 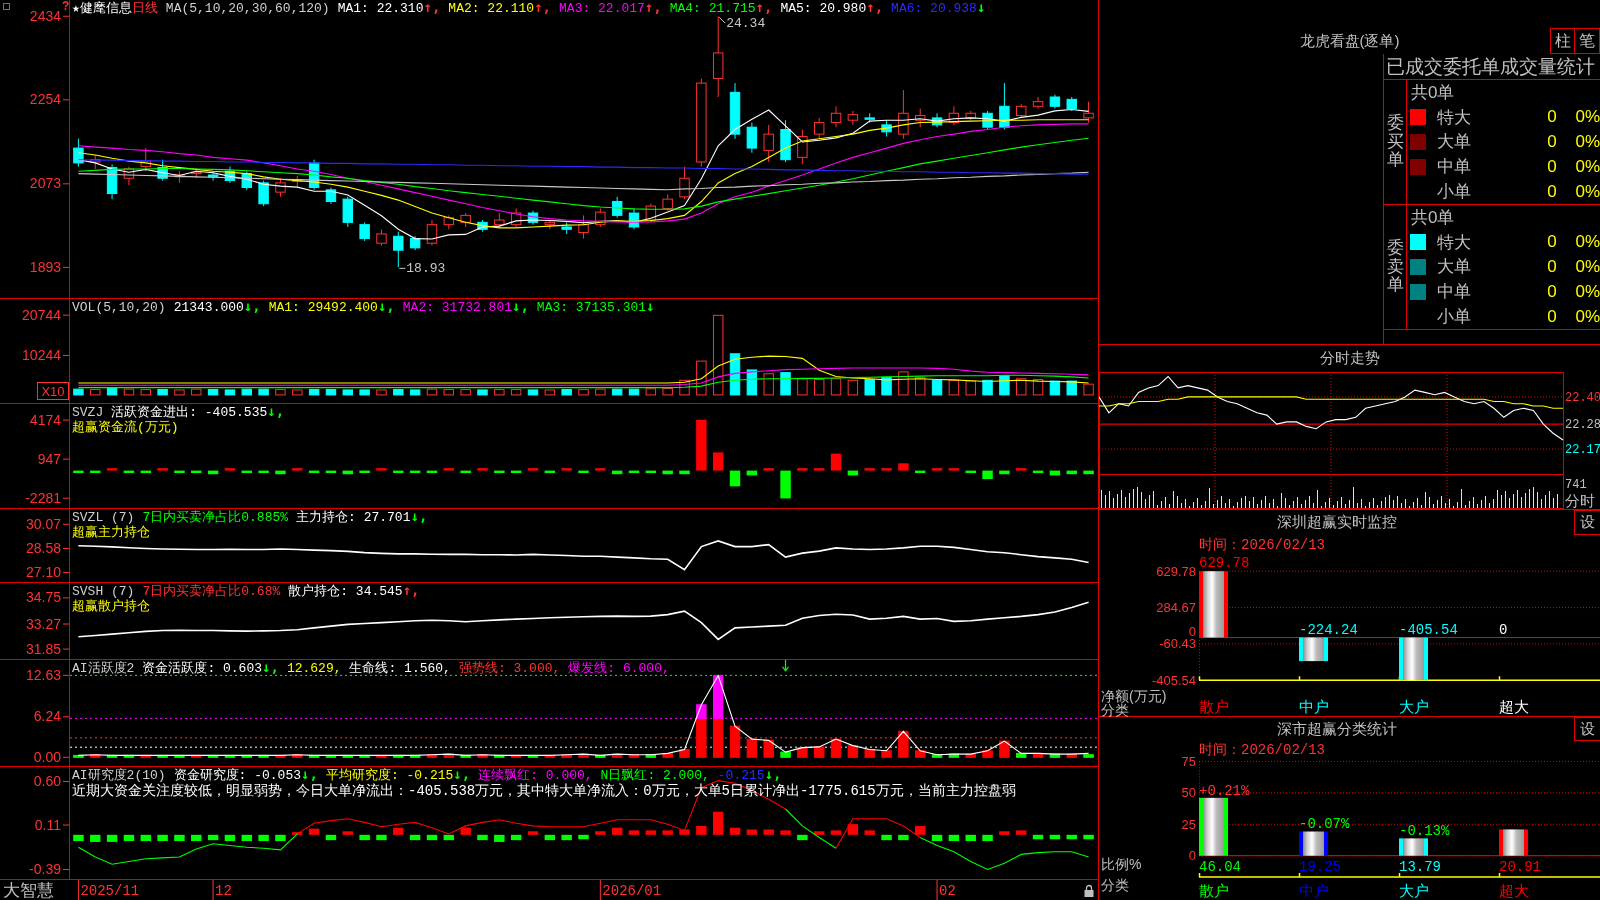 What do you see at coordinates (389, 775) in the screenshot?
I see `legend-reading: 平均研究度: -0.215` at bounding box center [389, 775].